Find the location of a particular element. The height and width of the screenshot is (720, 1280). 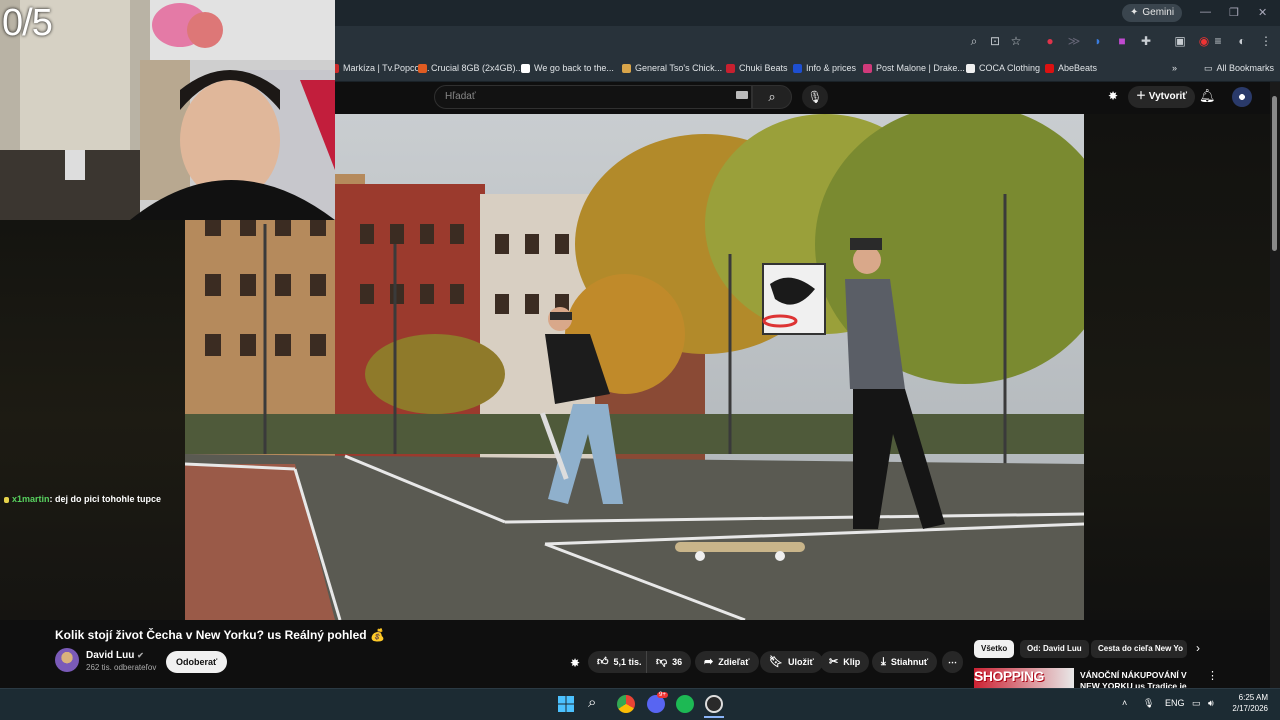

bookmark-item: AbeBeats is located at coordinates (1071, 68).